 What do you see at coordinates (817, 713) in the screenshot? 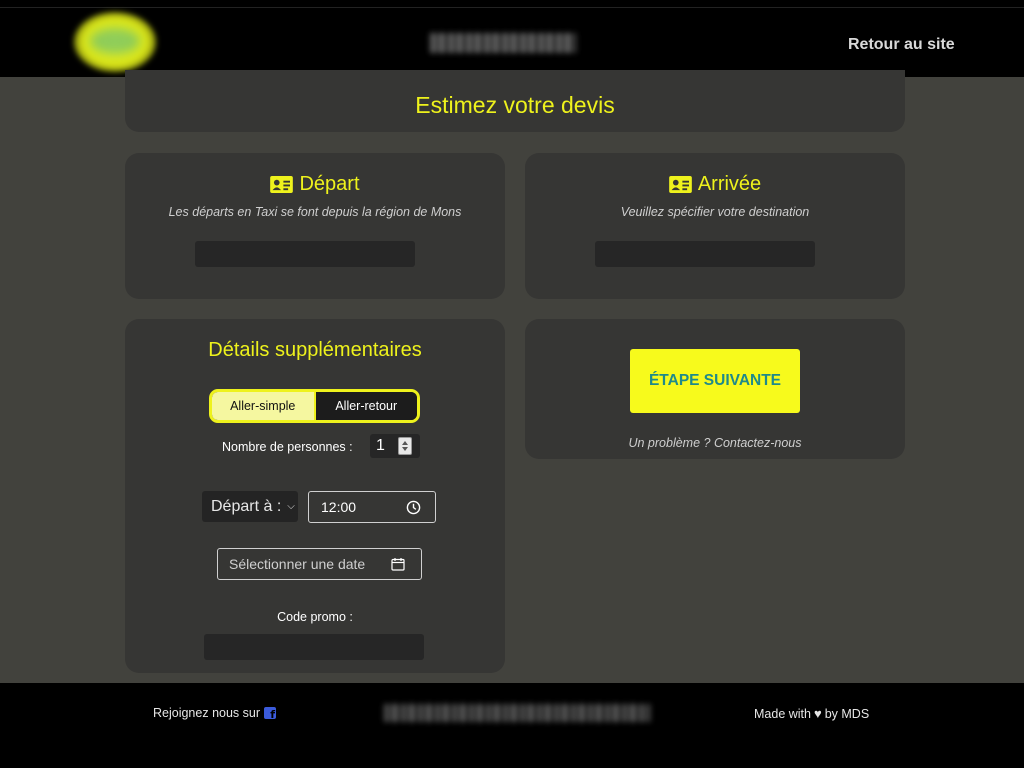
I see `heart-icon: ♥` at bounding box center [817, 713].